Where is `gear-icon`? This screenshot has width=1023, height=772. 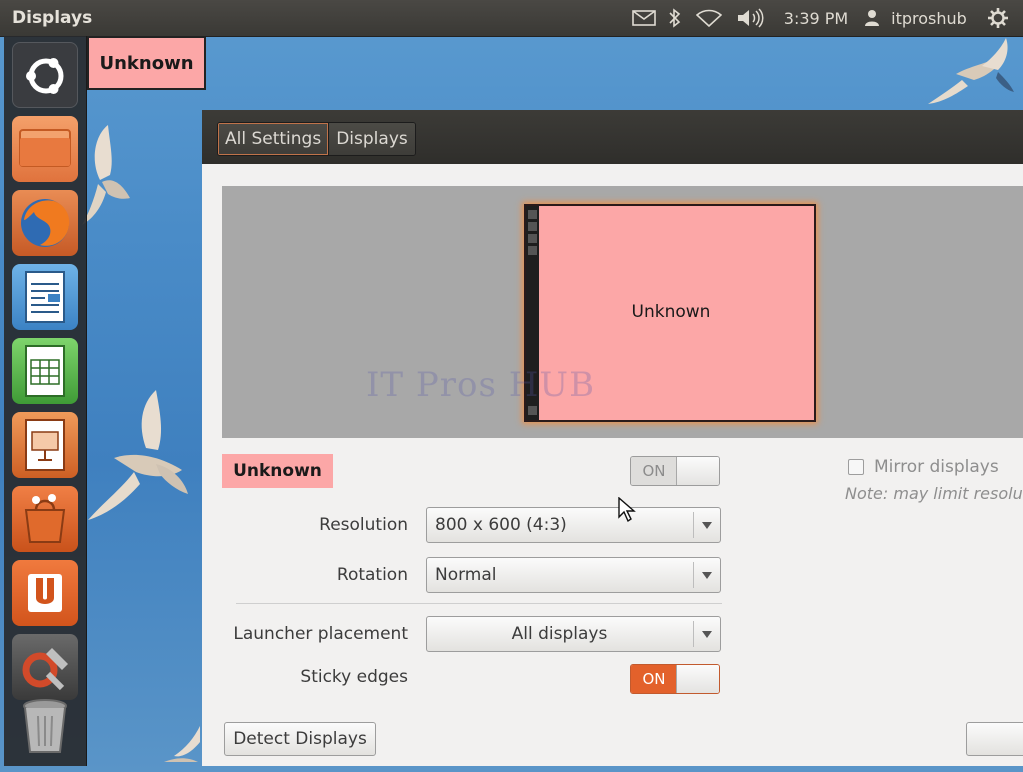
gear-icon is located at coordinates (998, 18).